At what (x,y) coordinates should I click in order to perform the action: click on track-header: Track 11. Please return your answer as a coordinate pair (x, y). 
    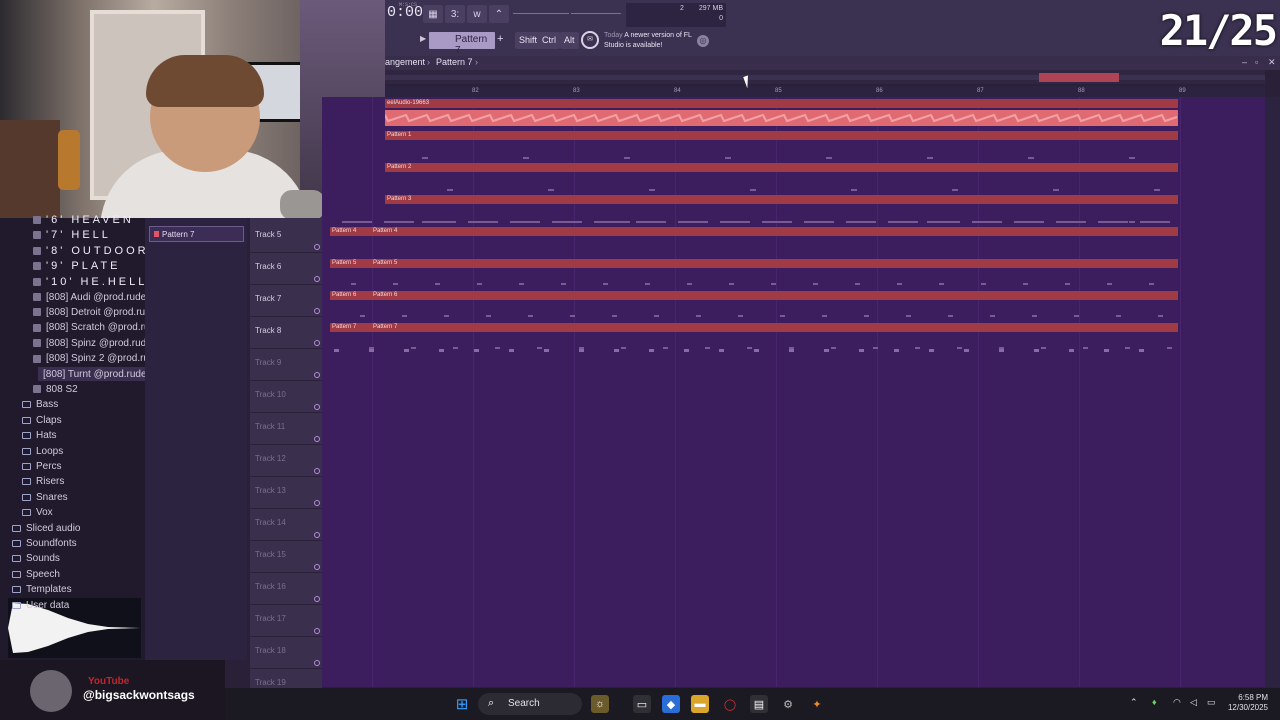
    Looking at the image, I should click on (286, 429).